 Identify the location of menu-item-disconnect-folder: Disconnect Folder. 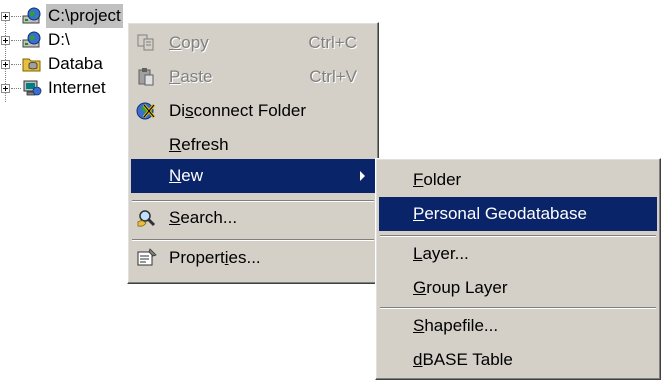
(253, 111).